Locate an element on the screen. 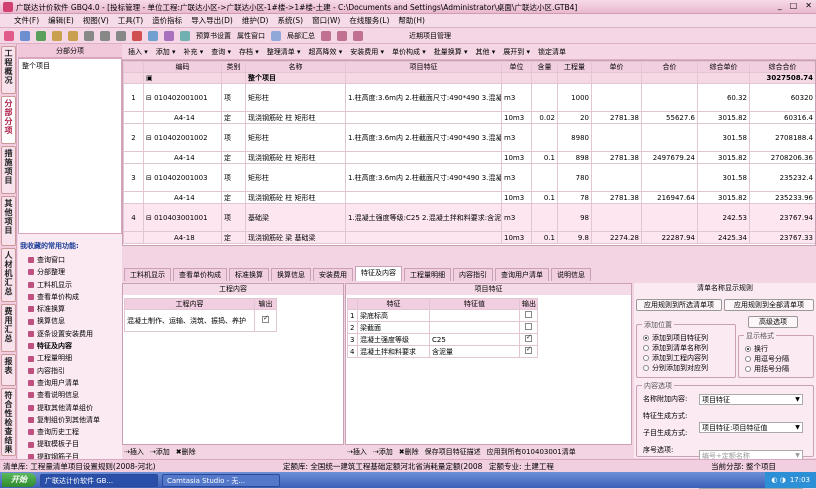  cell-utotal: 235232.4 is located at coordinates (782, 177).